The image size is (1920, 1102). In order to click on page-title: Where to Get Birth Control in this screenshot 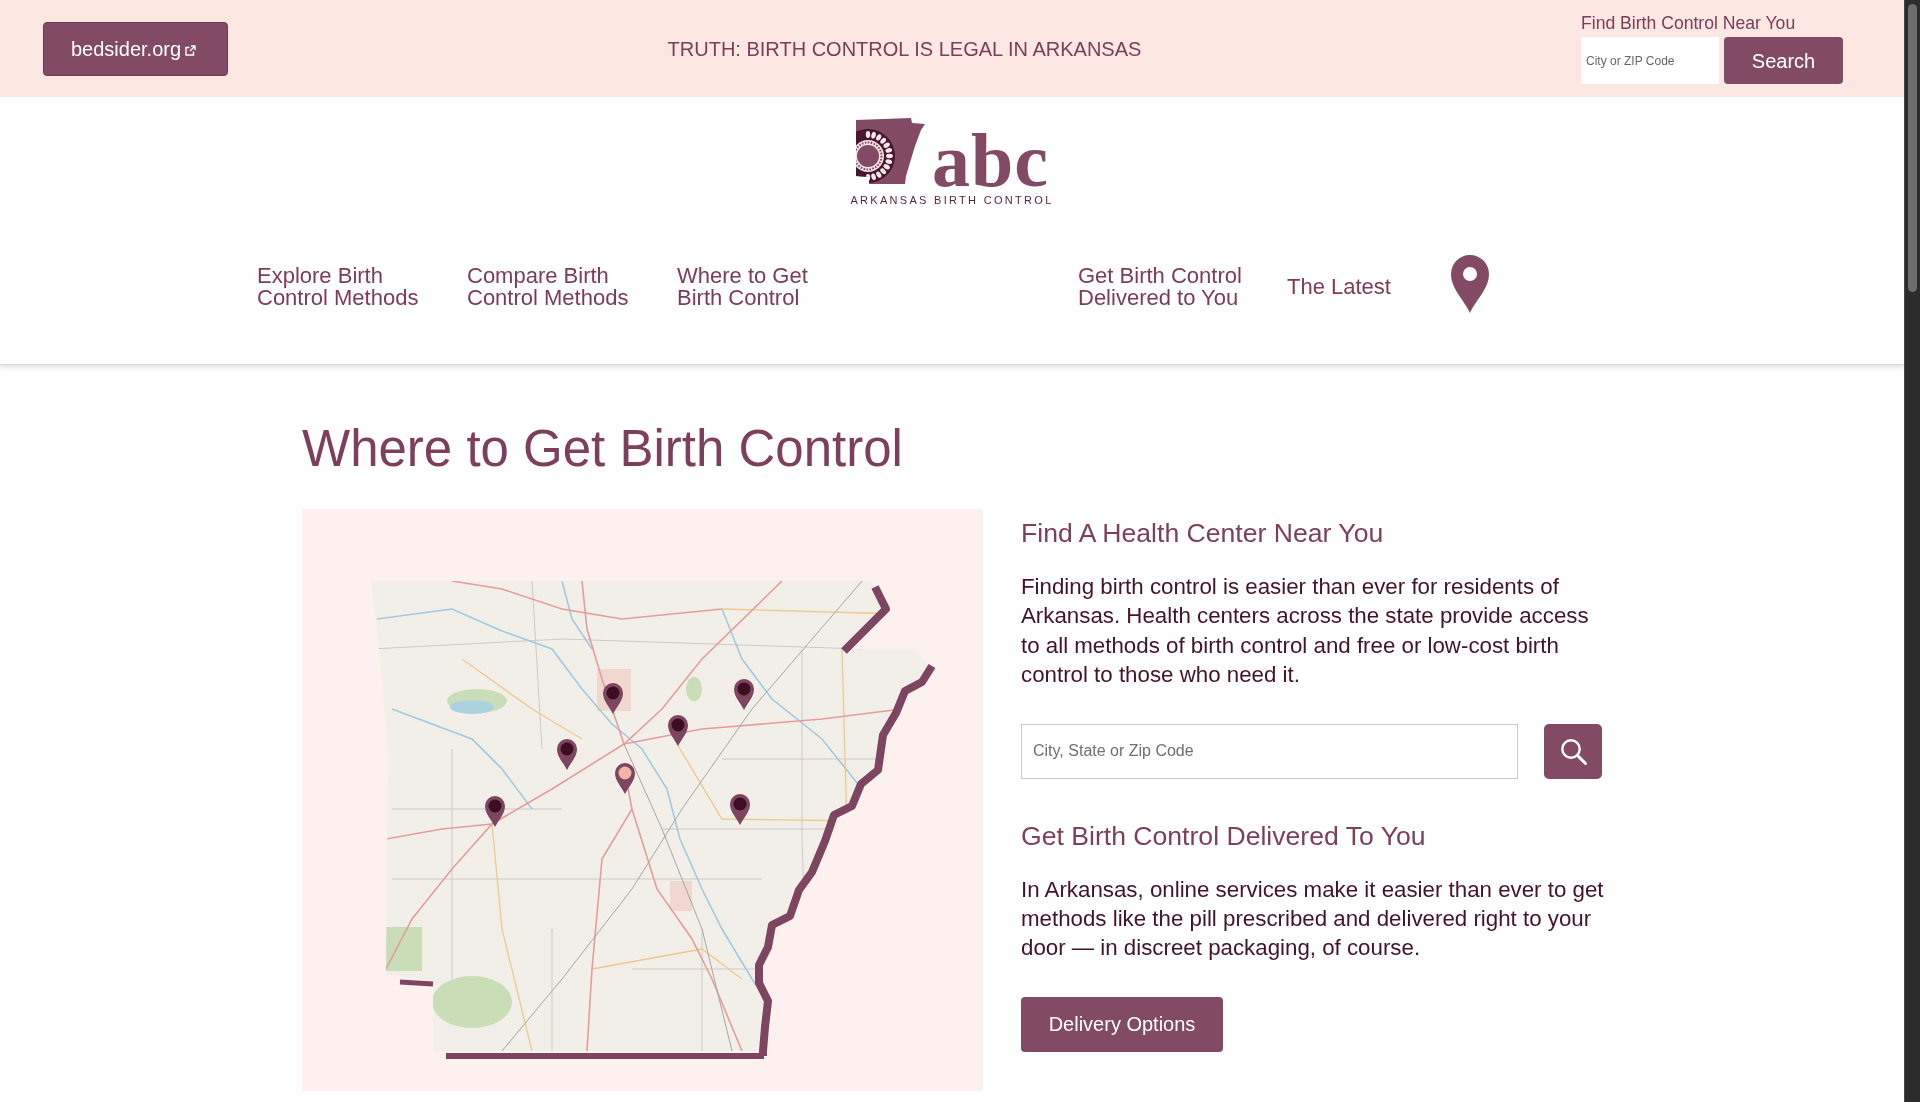, I will do `click(602, 449)`.